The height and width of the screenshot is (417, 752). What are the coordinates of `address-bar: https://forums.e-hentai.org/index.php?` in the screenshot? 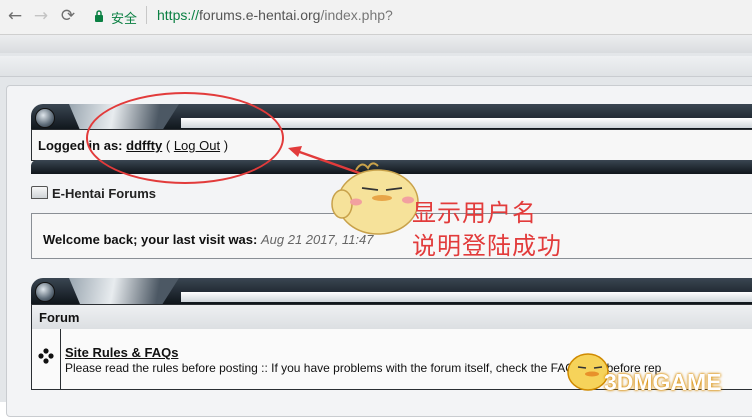 It's located at (275, 15).